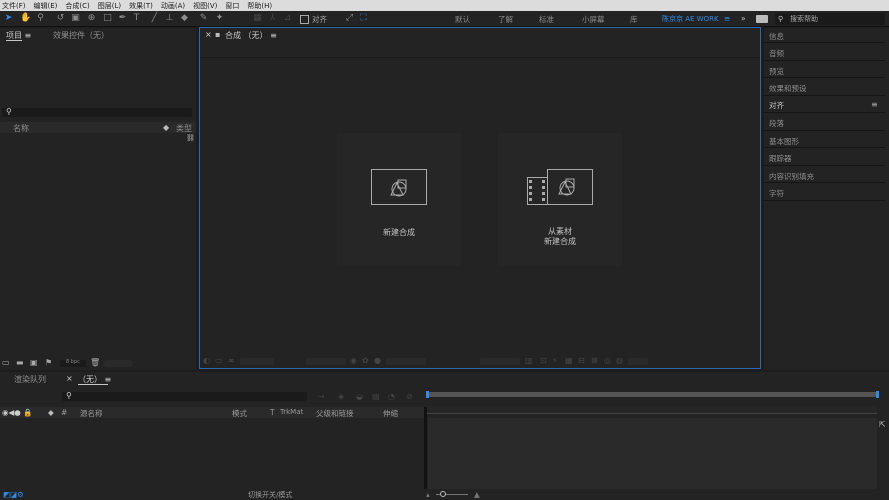  I want to click on hand-tool-icon: ✋, so click(25, 18).